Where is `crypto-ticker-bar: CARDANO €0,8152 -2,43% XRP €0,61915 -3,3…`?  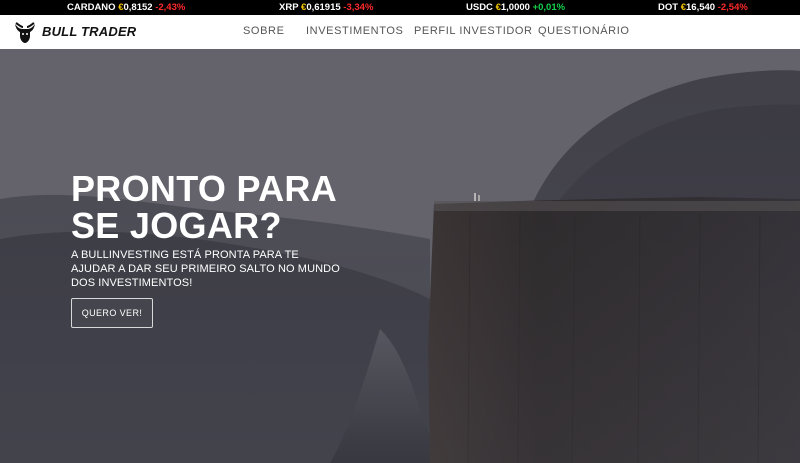 crypto-ticker-bar: CARDANO €0,8152 -2,43% XRP €0,61915 -3,3… is located at coordinates (400, 7).